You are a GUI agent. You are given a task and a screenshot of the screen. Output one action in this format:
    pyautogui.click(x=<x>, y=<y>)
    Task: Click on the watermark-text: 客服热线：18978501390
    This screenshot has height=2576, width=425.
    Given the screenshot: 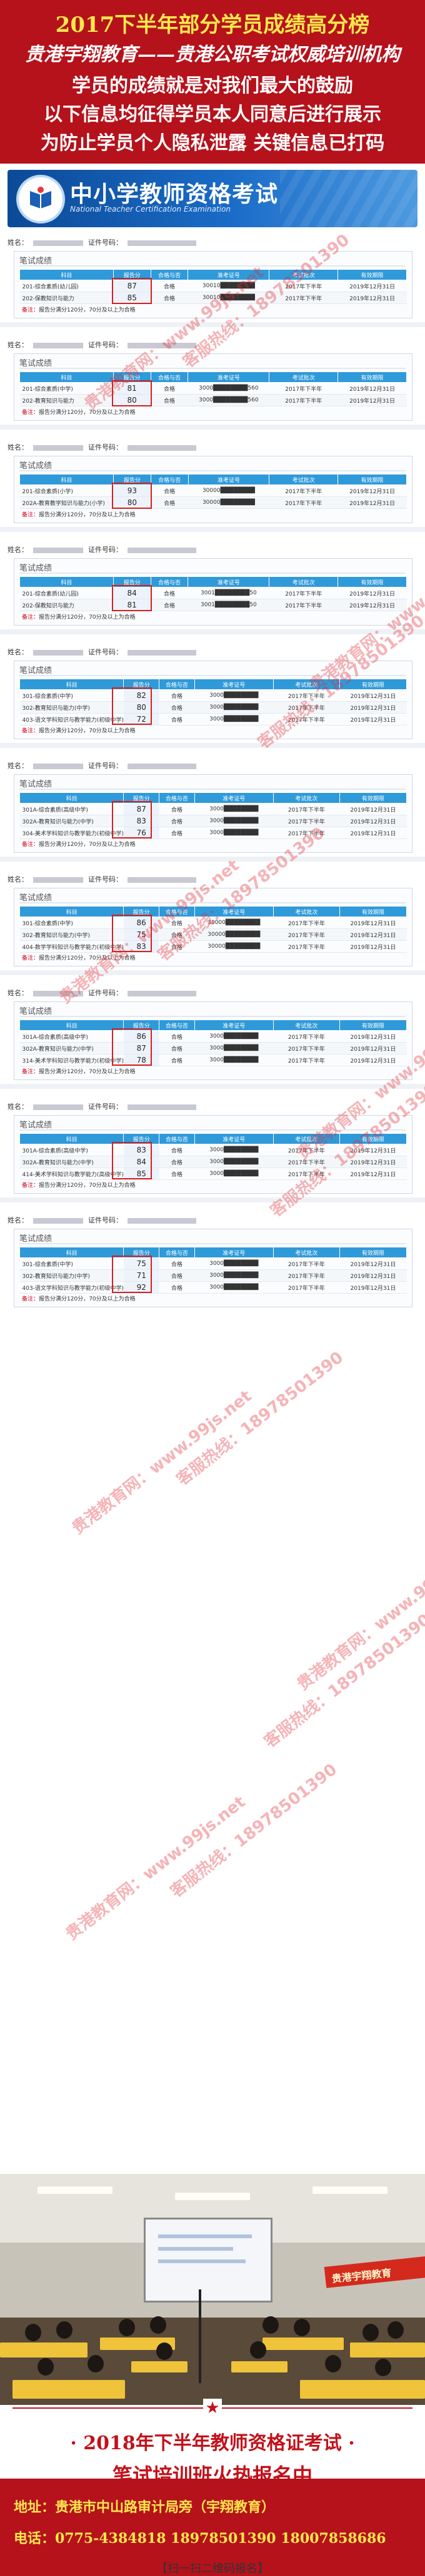 What is the action you would take?
    pyautogui.click(x=260, y=1419)
    